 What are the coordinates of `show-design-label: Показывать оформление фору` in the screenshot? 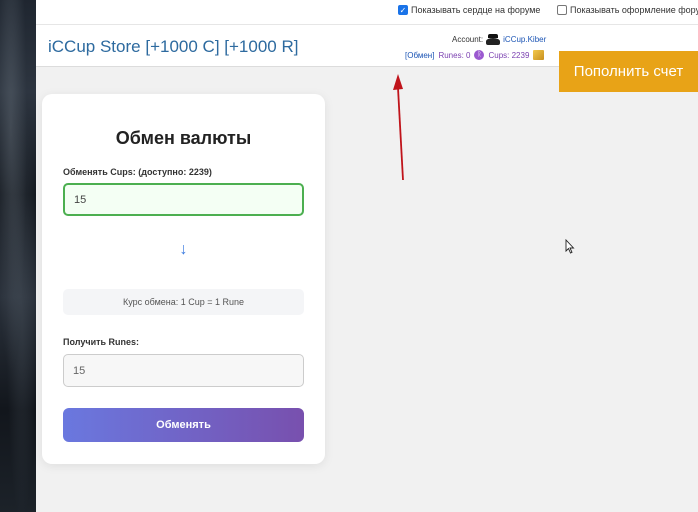 It's located at (634, 10).